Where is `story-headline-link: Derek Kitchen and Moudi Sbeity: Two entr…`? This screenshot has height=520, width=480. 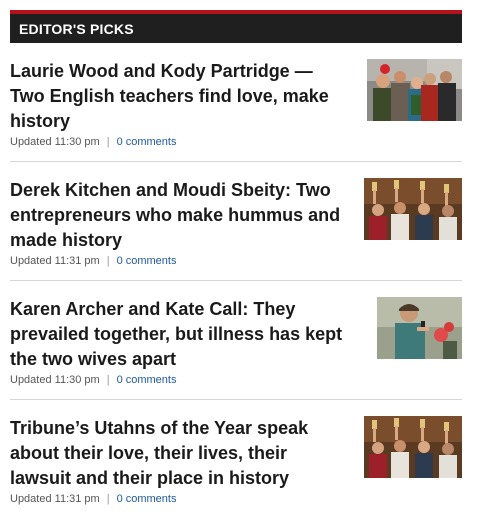 story-headline-link: Derek Kitchen and Moudi Sbeity: Two entr… is located at coordinates (180, 215).